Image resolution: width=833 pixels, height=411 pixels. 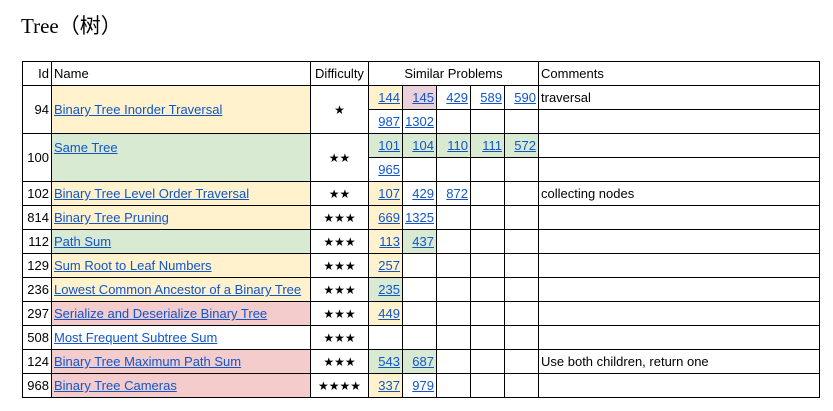 I want to click on similar-link: 872, so click(x=457, y=193).